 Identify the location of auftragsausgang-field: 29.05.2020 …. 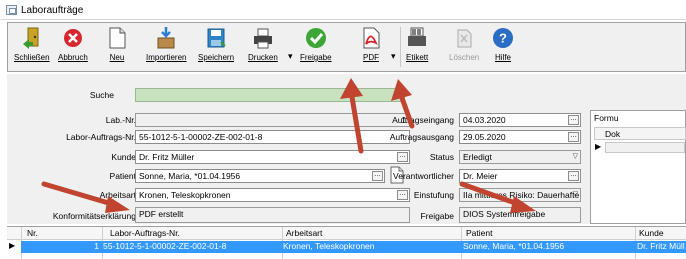
(520, 137).